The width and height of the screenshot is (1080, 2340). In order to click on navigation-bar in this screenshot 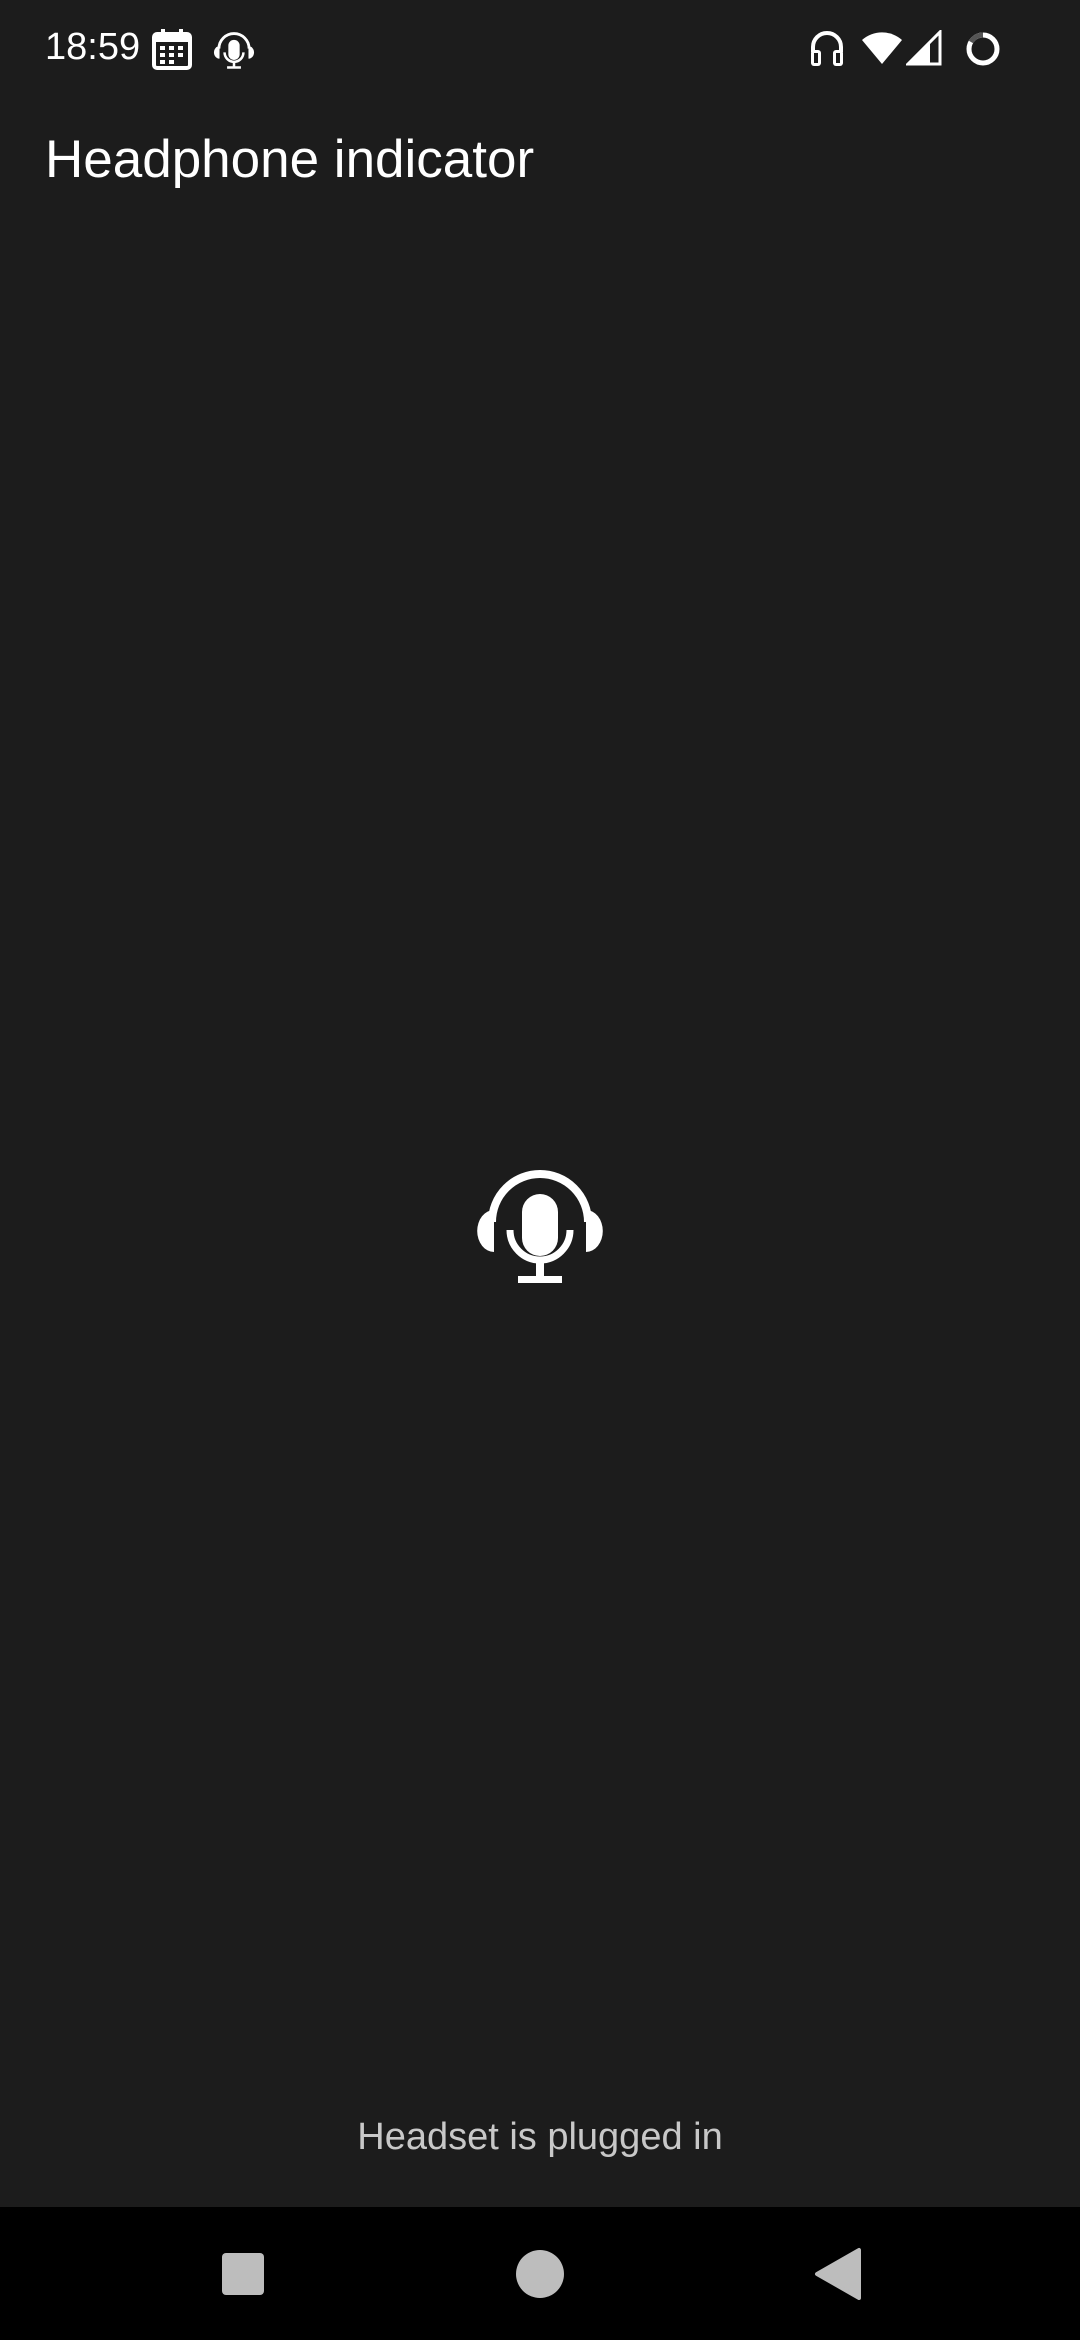, I will do `click(540, 2273)`.